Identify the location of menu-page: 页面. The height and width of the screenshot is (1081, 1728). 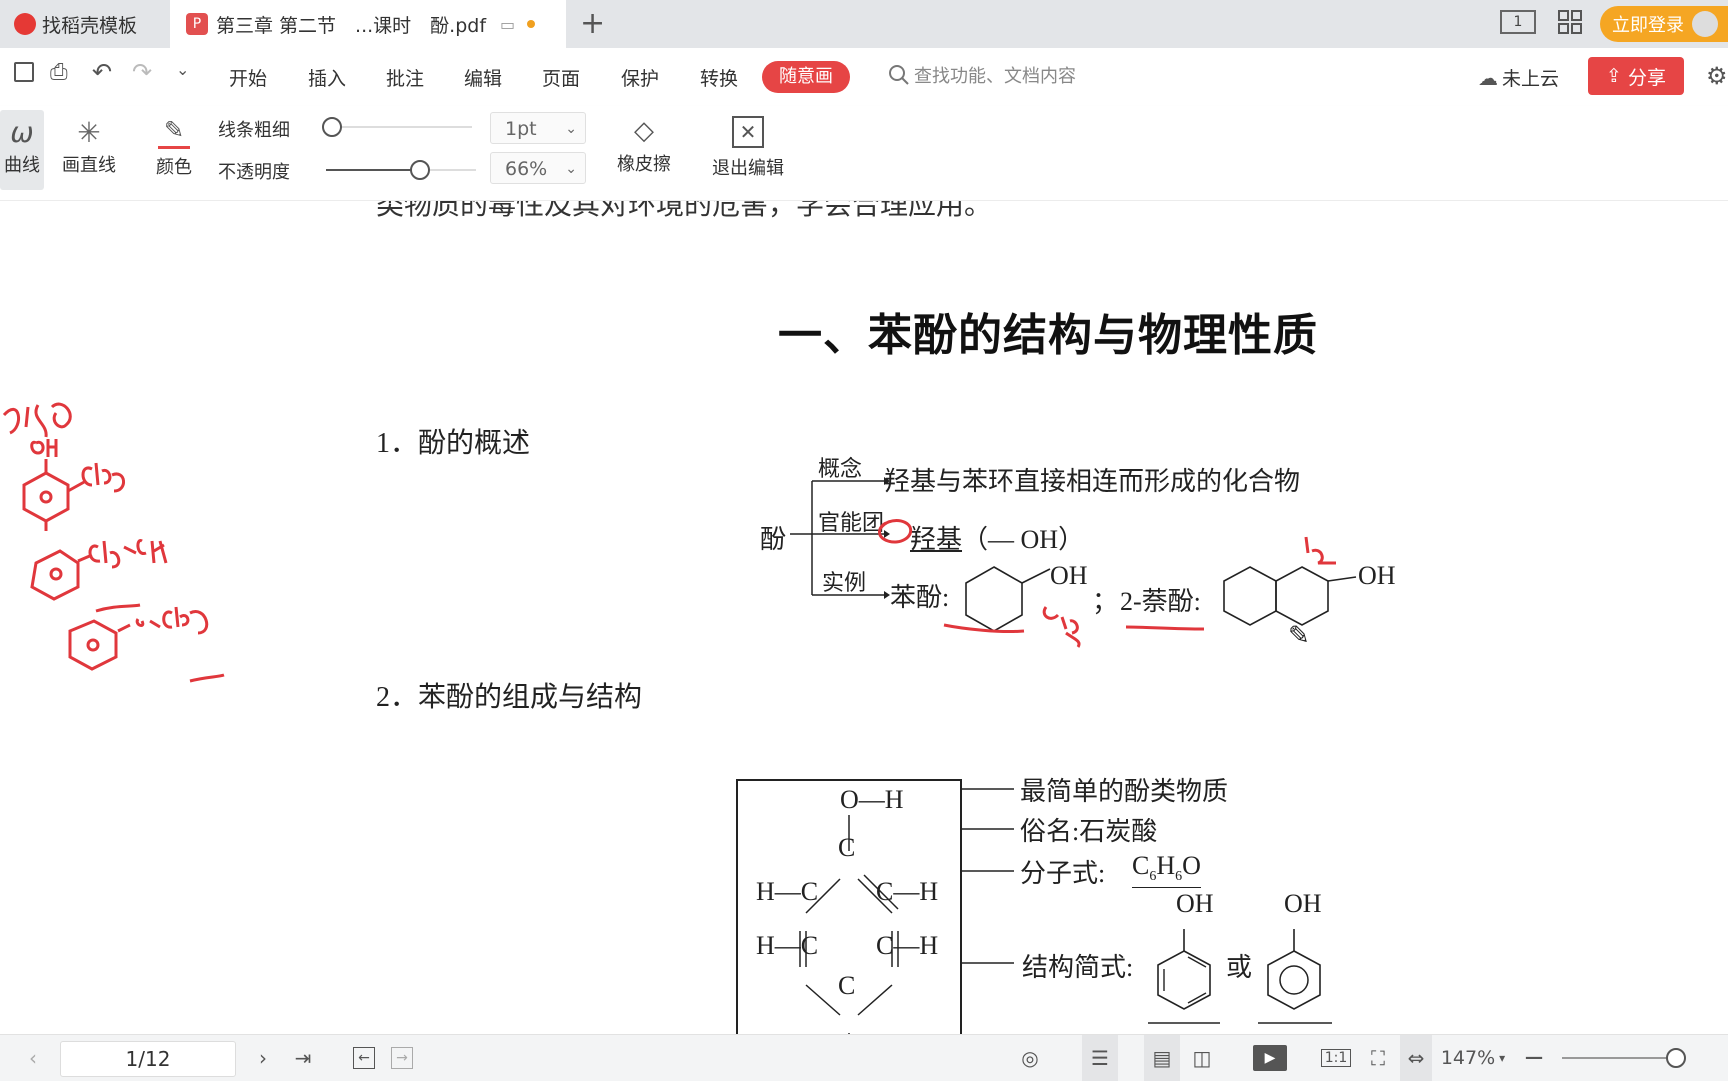
(561, 77).